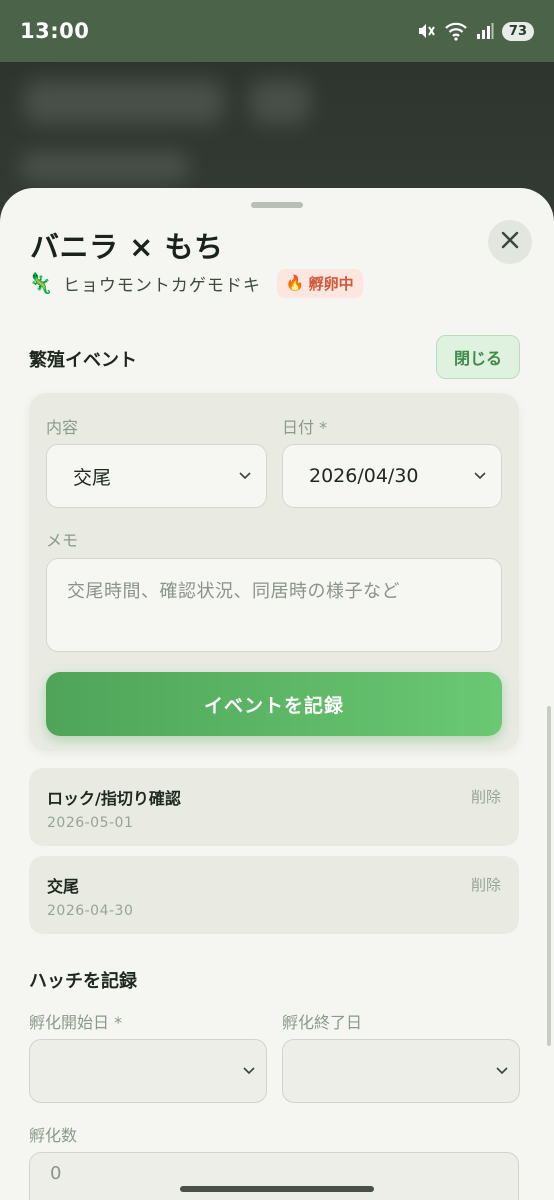 The image size is (554, 1200). I want to click on hatch-end-label: 孵化終了日, so click(322, 1022).